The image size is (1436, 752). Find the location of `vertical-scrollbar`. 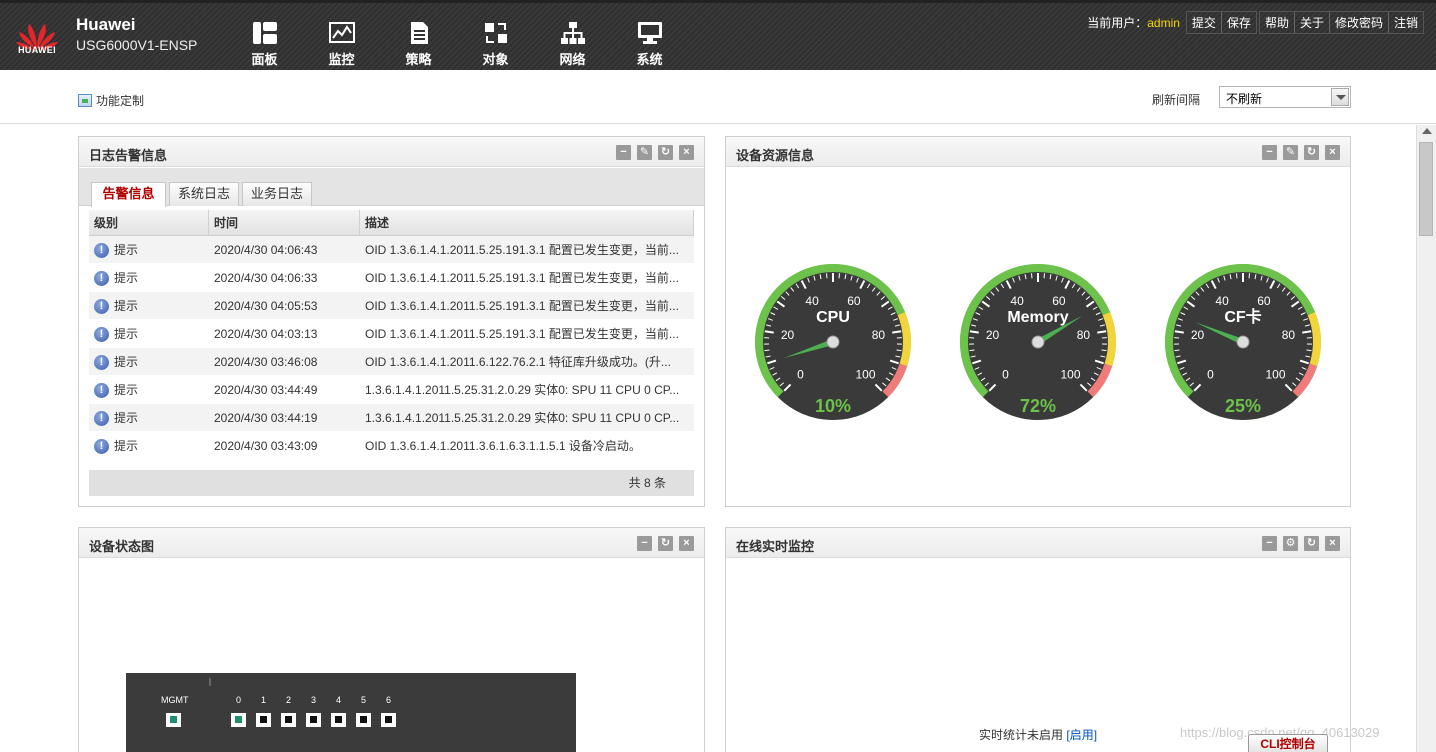

vertical-scrollbar is located at coordinates (1426, 438).